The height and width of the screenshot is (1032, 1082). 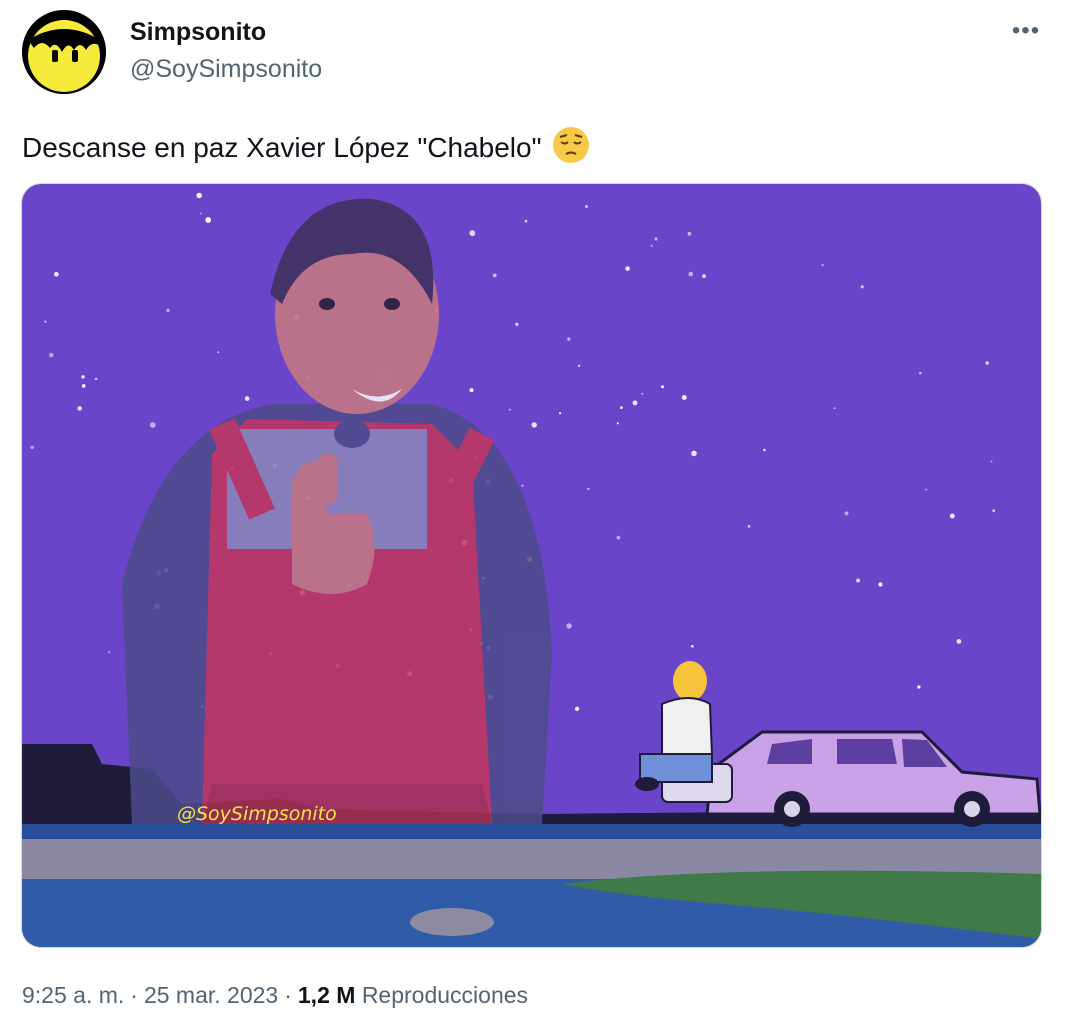 I want to click on display-name: Simpsonito, so click(x=198, y=32).